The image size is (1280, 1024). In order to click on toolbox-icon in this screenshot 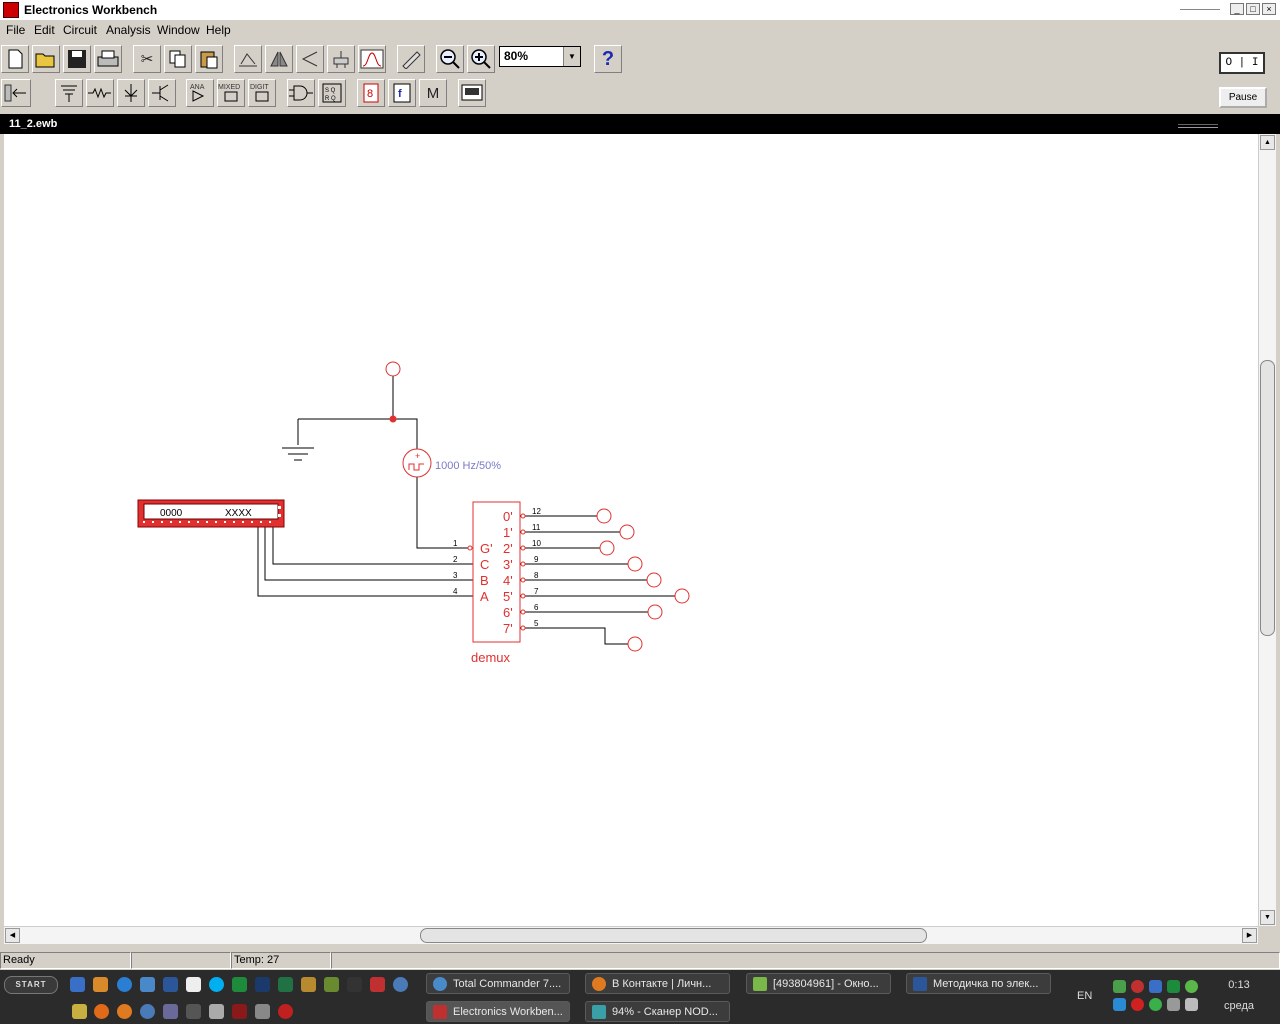, I will do `click(331, 984)`.